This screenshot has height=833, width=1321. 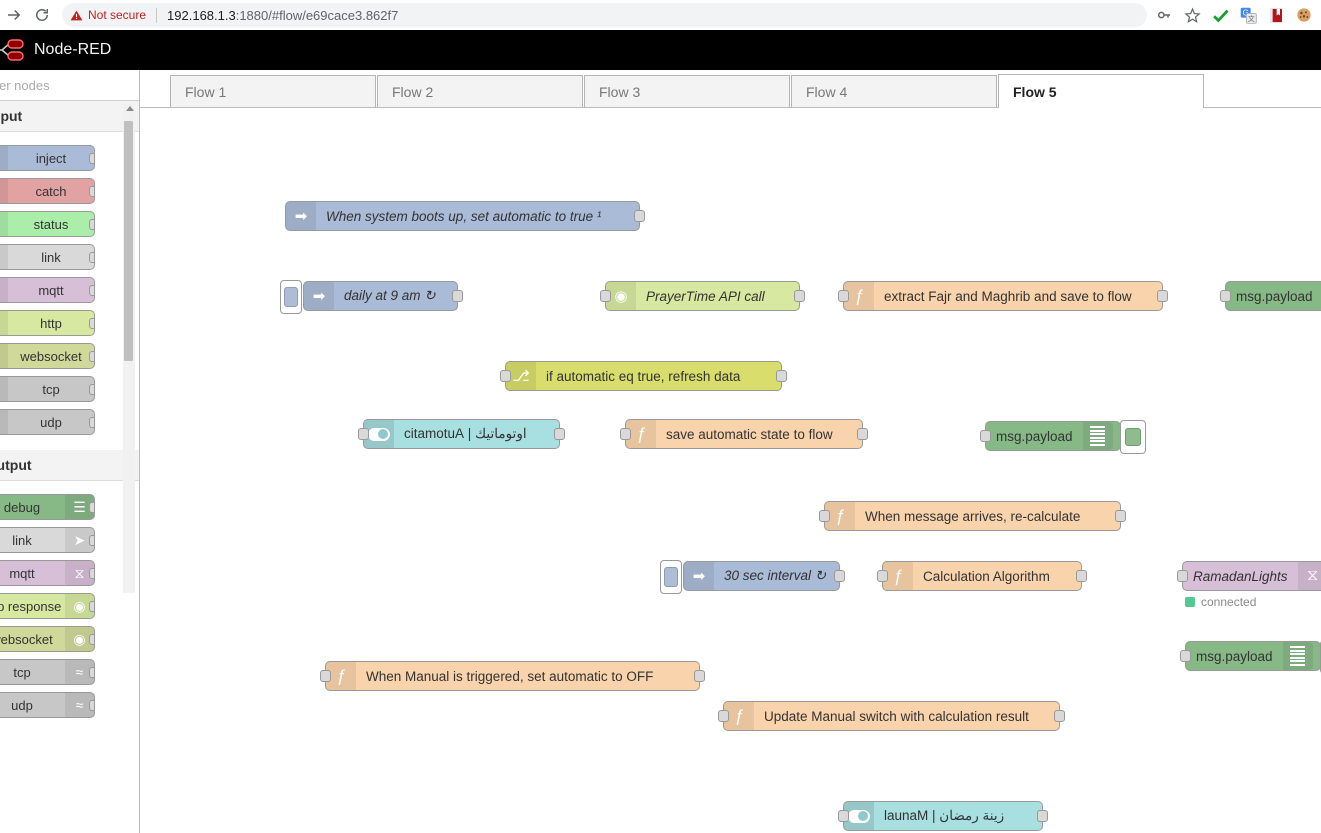 What do you see at coordinates (47, 639) in the screenshot?
I see `palette-node-output-websocket: ◉websocket` at bounding box center [47, 639].